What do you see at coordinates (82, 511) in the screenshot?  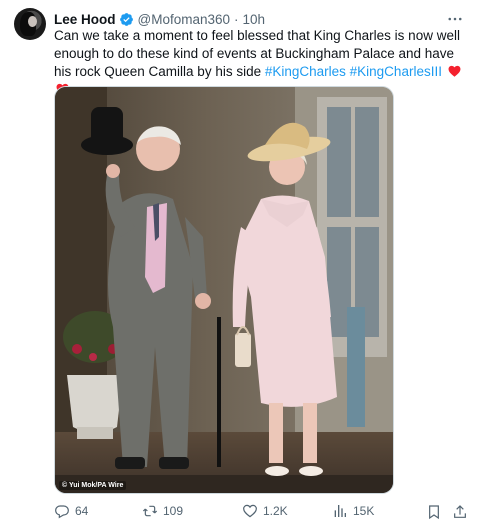 I see `reply-count: 64` at bounding box center [82, 511].